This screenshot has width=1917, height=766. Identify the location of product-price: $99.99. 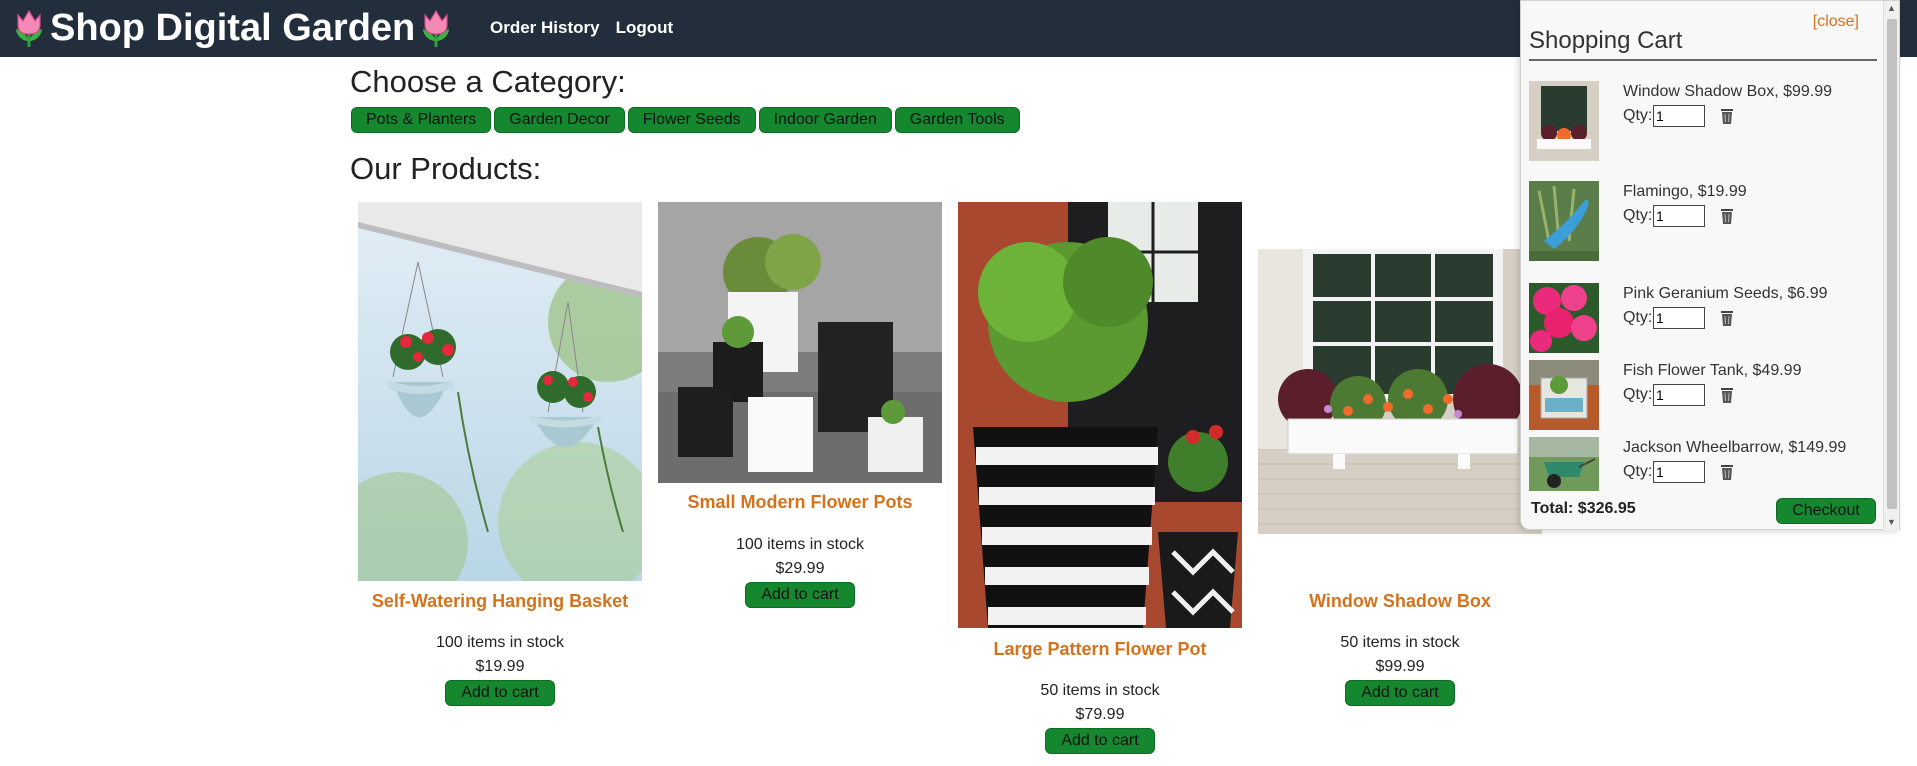
(1400, 666).